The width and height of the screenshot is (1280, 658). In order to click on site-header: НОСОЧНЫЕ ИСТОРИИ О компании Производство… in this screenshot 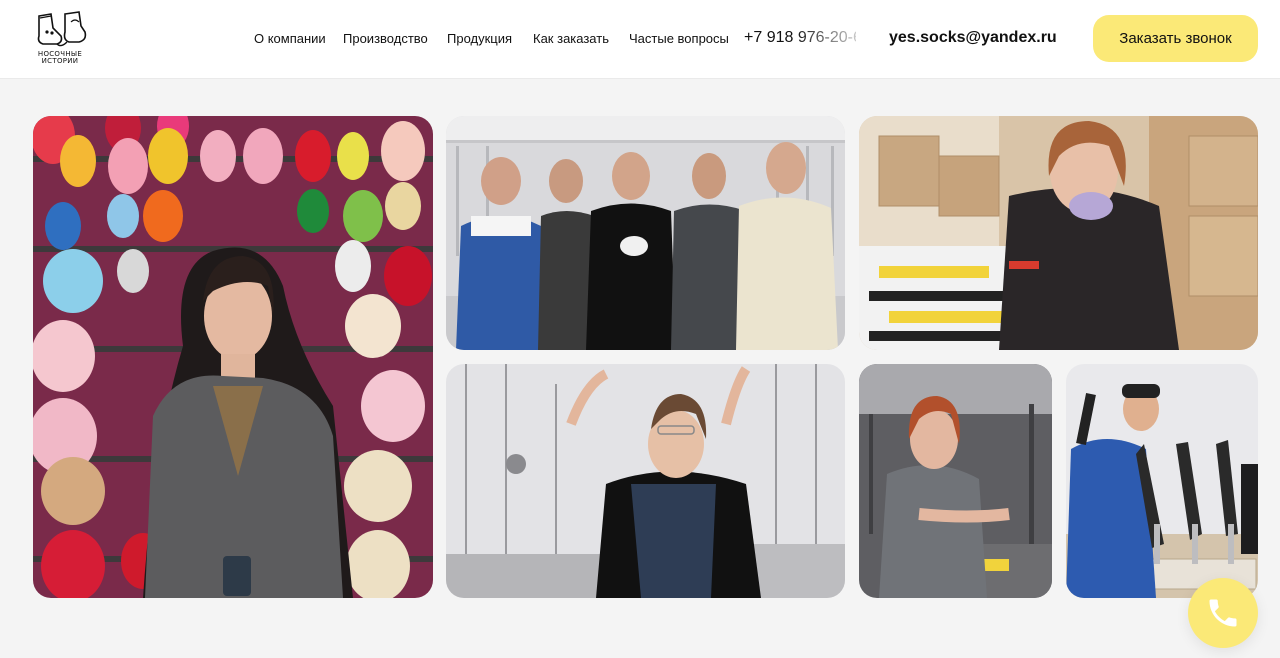, I will do `click(640, 39)`.